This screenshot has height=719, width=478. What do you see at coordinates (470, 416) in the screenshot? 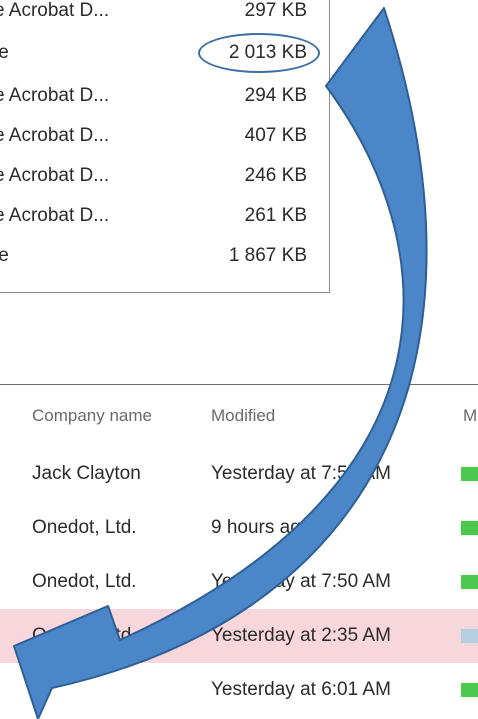
I see `column-header-extra: M` at bounding box center [470, 416].